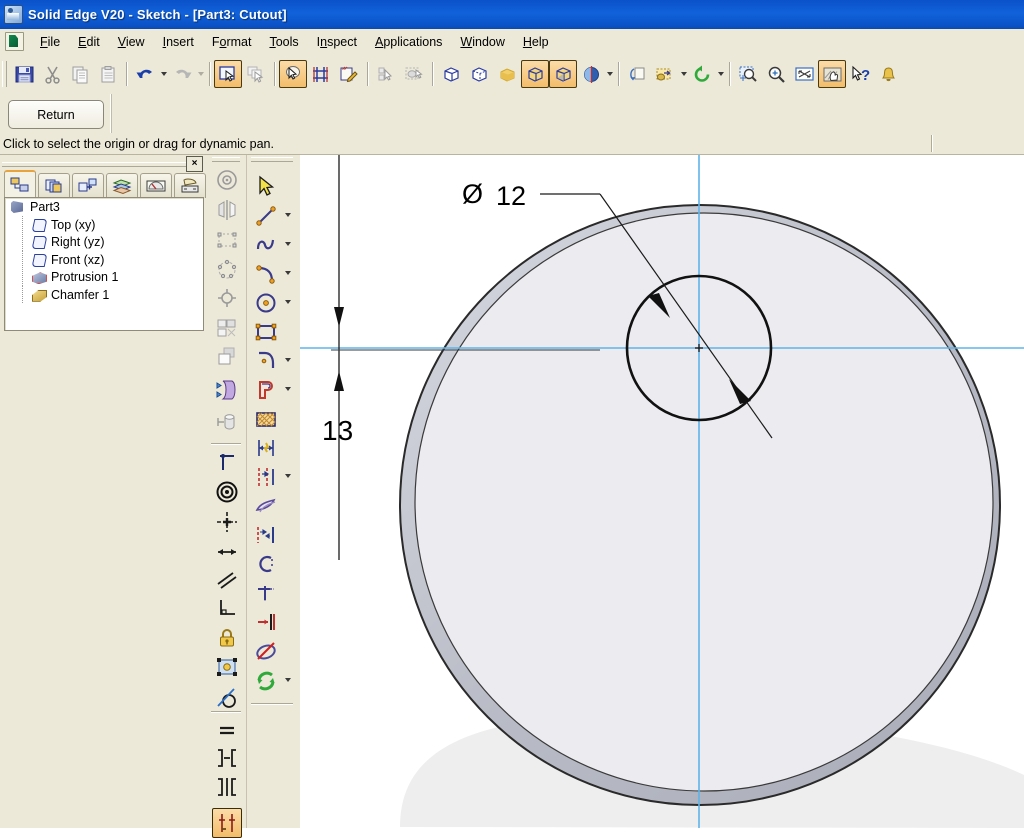  I want to click on center-mark-button, so click(227, 298).